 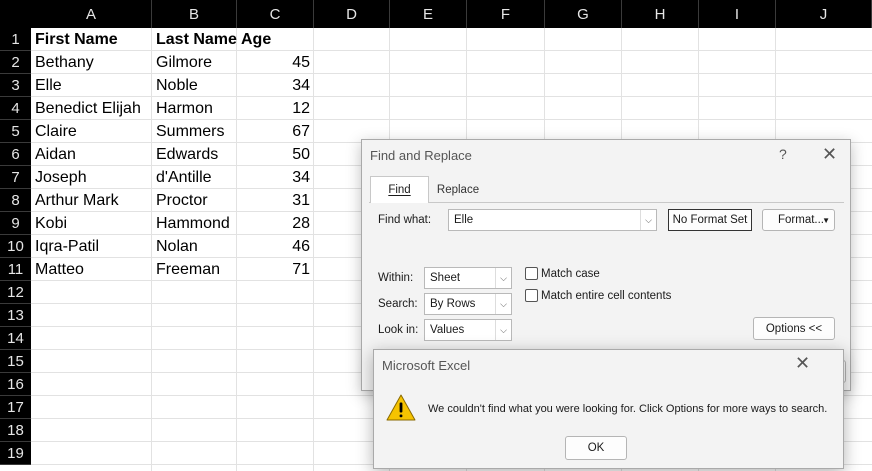 I want to click on cell-a8: Arthur Mark, so click(x=91, y=200).